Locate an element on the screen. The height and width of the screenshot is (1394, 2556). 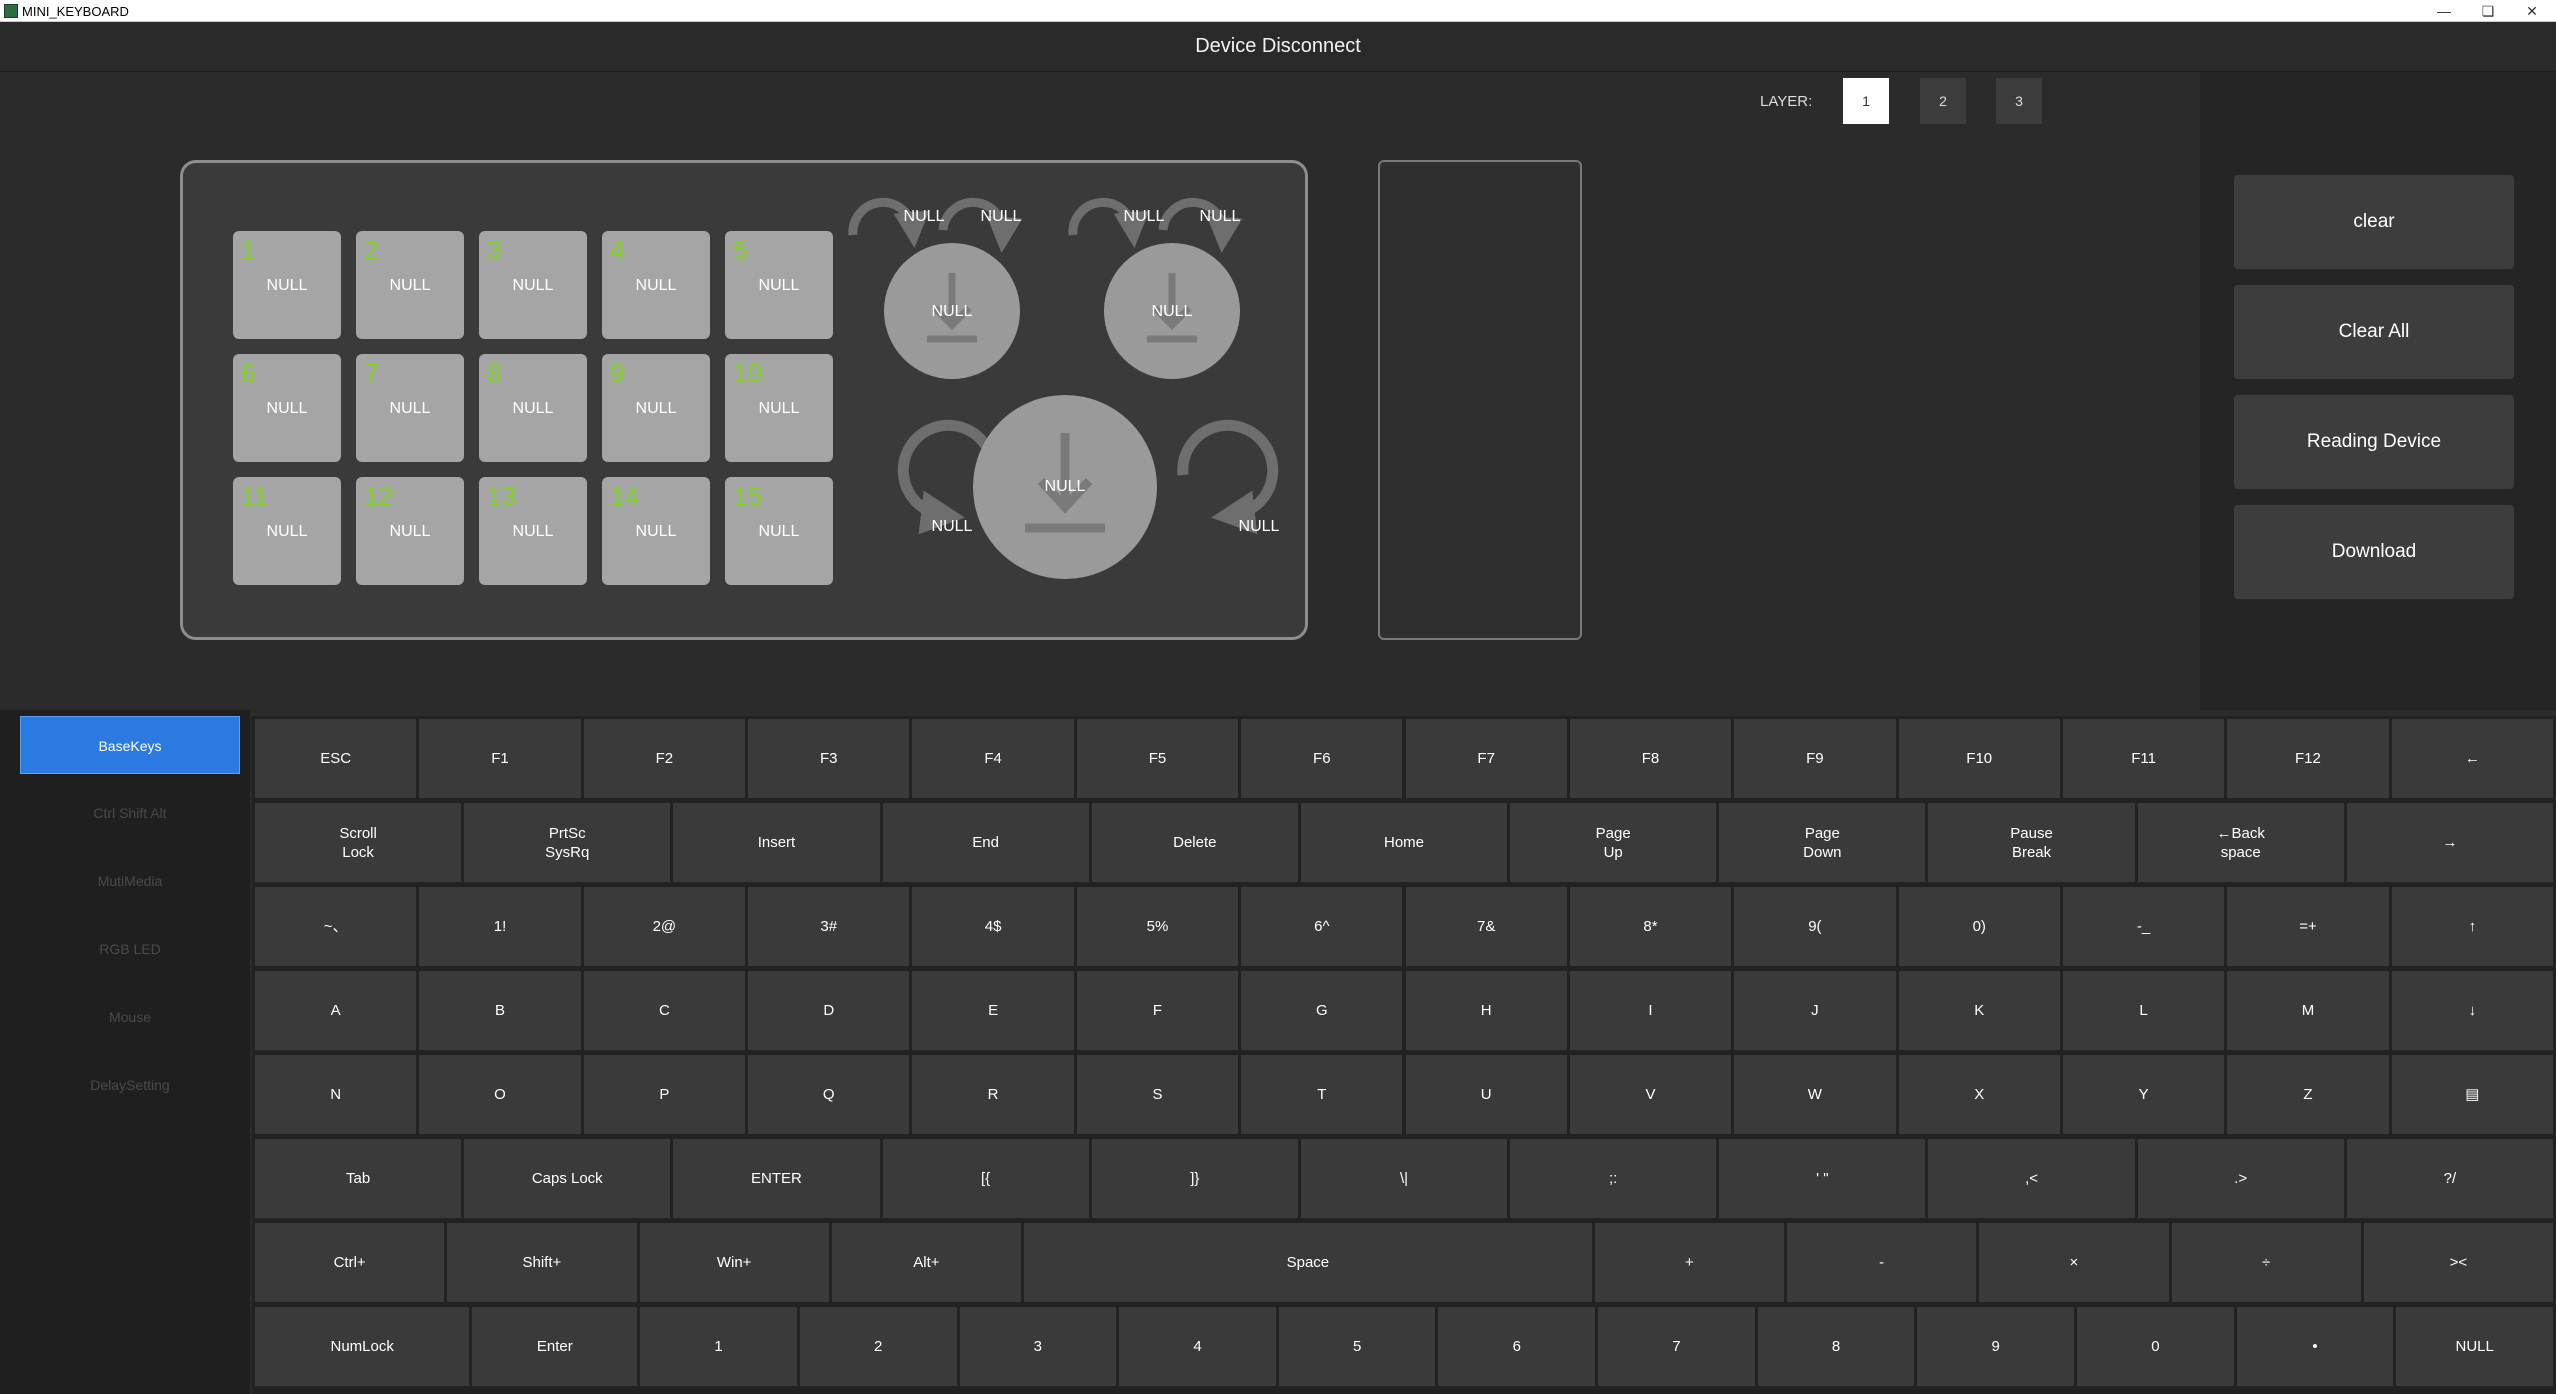
key-nav-row-4: End is located at coordinates (985, 842).